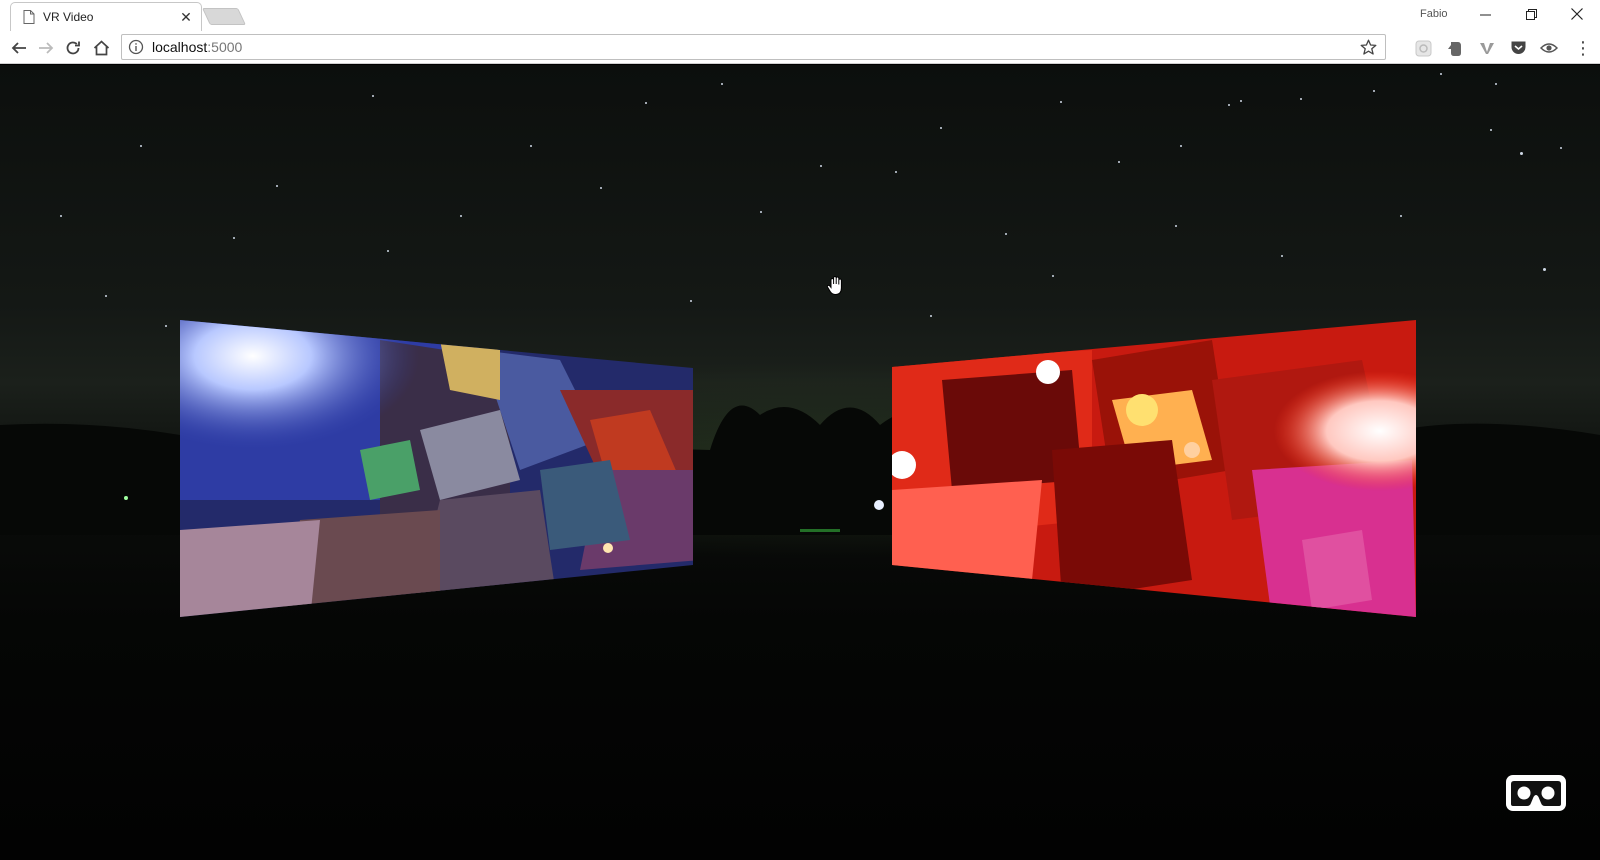 The width and height of the screenshot is (1600, 860). I want to click on enter-vr-button, so click(1536, 793).